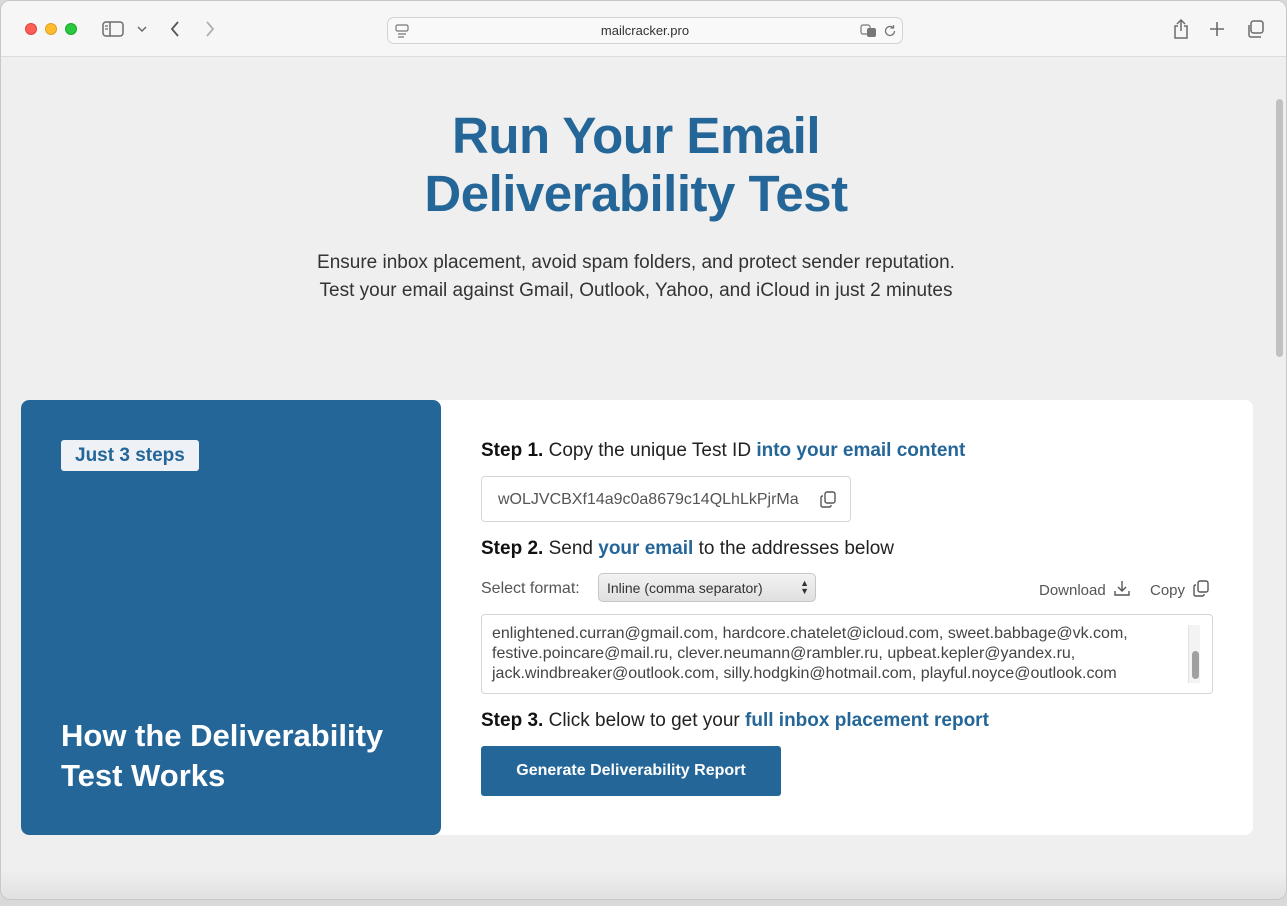  I want to click on step3-highlight: full inbox placement report, so click(867, 720).